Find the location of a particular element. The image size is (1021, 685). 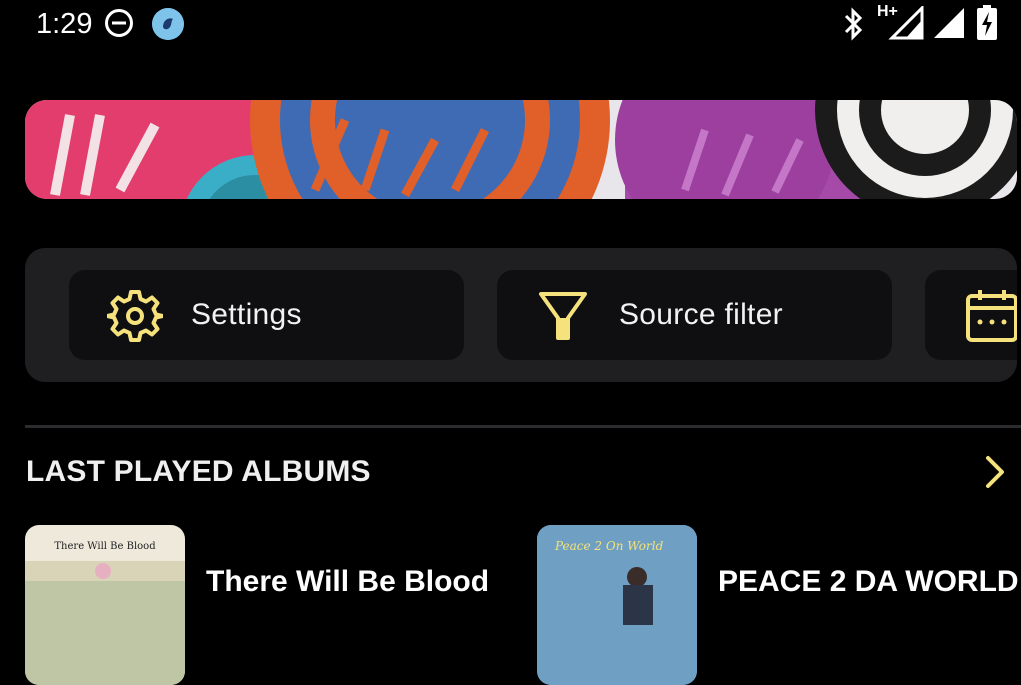

album-cover: There Will Be Blood is located at coordinates (105, 605).